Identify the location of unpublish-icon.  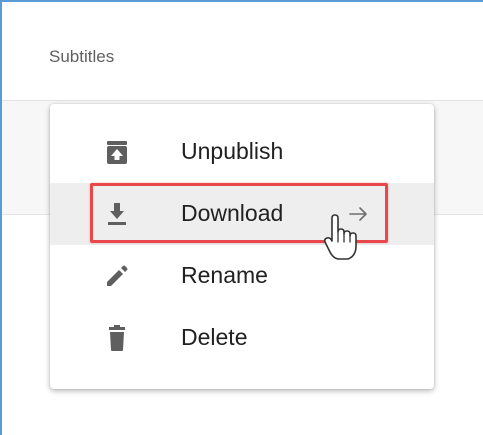
(117, 152).